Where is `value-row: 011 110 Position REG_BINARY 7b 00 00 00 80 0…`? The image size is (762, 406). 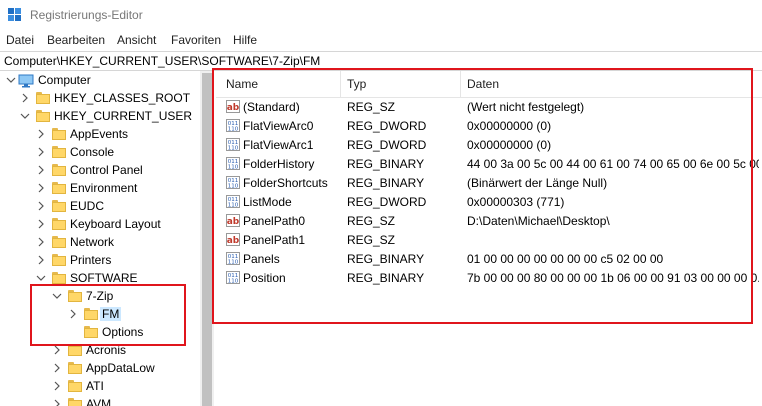 value-row: 011 110 Position REG_BINARY 7b 00 00 00 80 0… is located at coordinates (489, 277).